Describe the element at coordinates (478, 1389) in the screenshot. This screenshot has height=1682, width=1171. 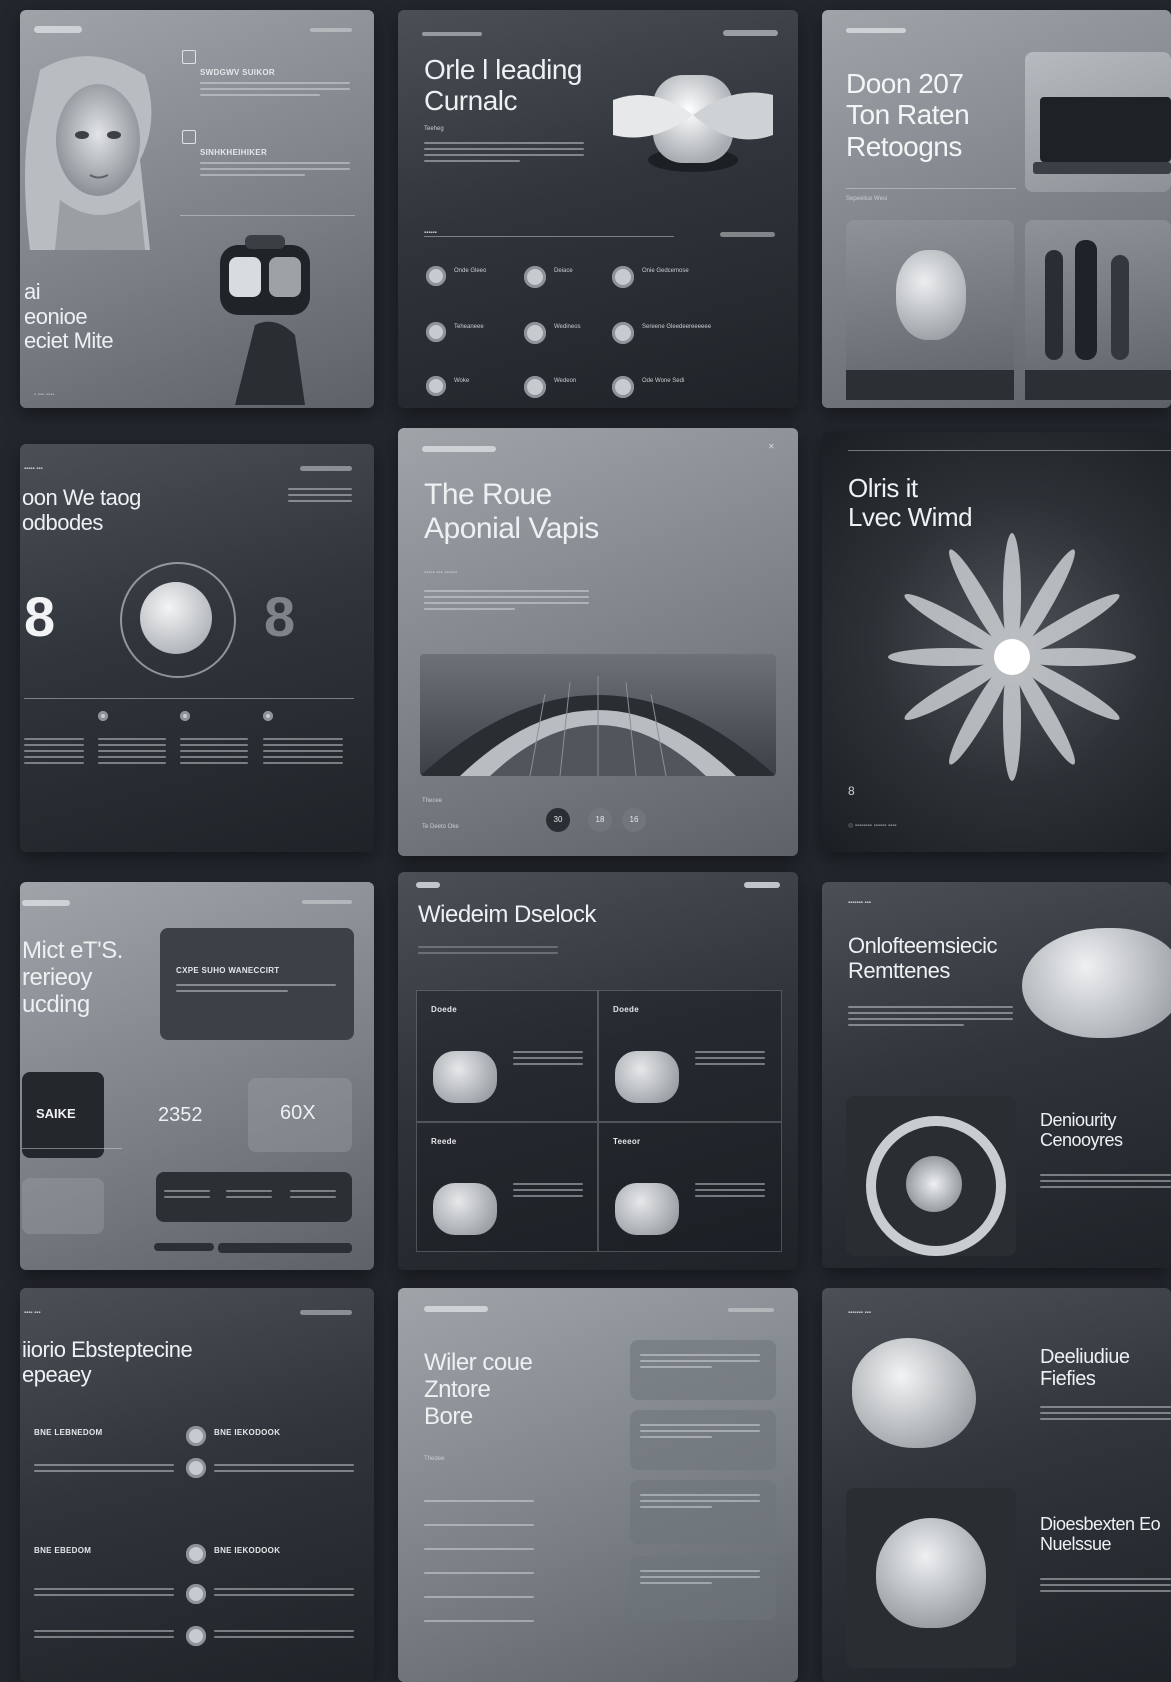
I see `card-title: Wiler coue Zntore Bore` at that location.